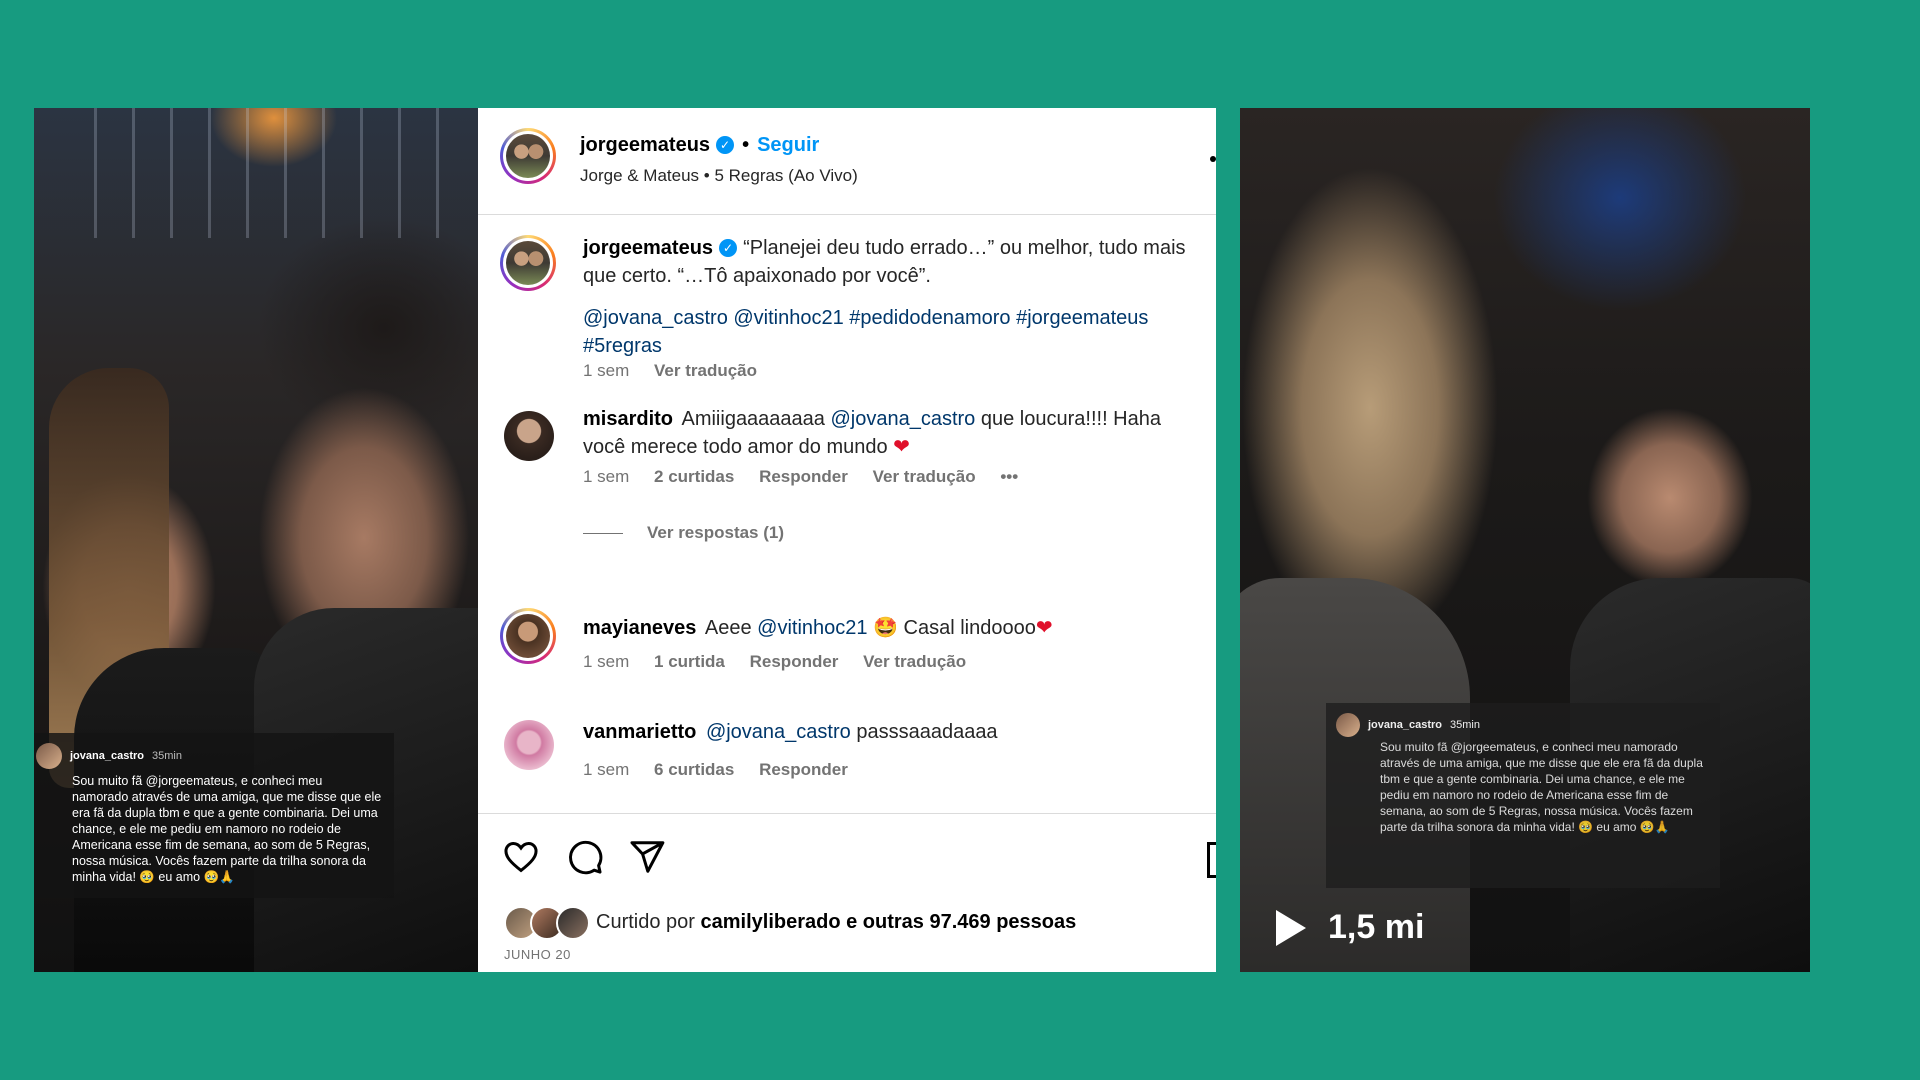 Image resolution: width=1920 pixels, height=1080 pixels. I want to click on comment-likes: 2 curtidas, so click(694, 476).